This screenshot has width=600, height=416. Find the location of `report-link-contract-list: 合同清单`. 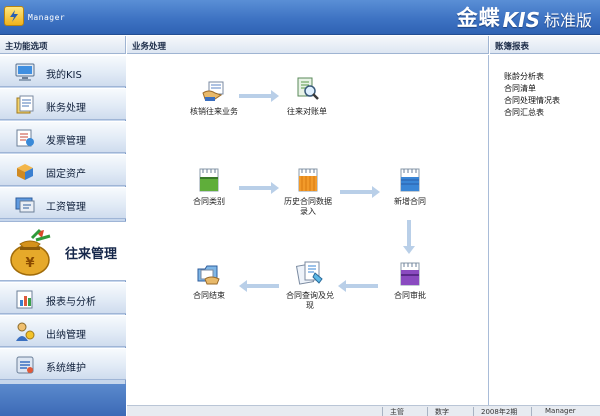

report-link-contract-list: 合同清单 is located at coordinates (520, 88).